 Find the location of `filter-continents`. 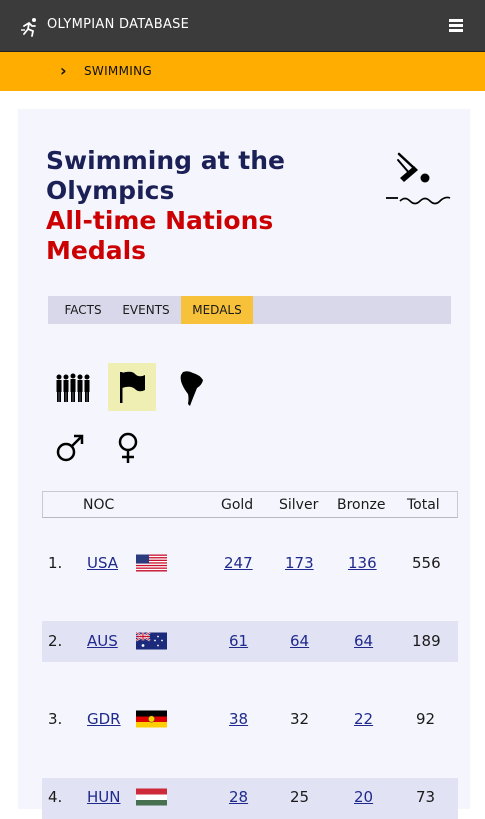

filter-continents is located at coordinates (192, 388).